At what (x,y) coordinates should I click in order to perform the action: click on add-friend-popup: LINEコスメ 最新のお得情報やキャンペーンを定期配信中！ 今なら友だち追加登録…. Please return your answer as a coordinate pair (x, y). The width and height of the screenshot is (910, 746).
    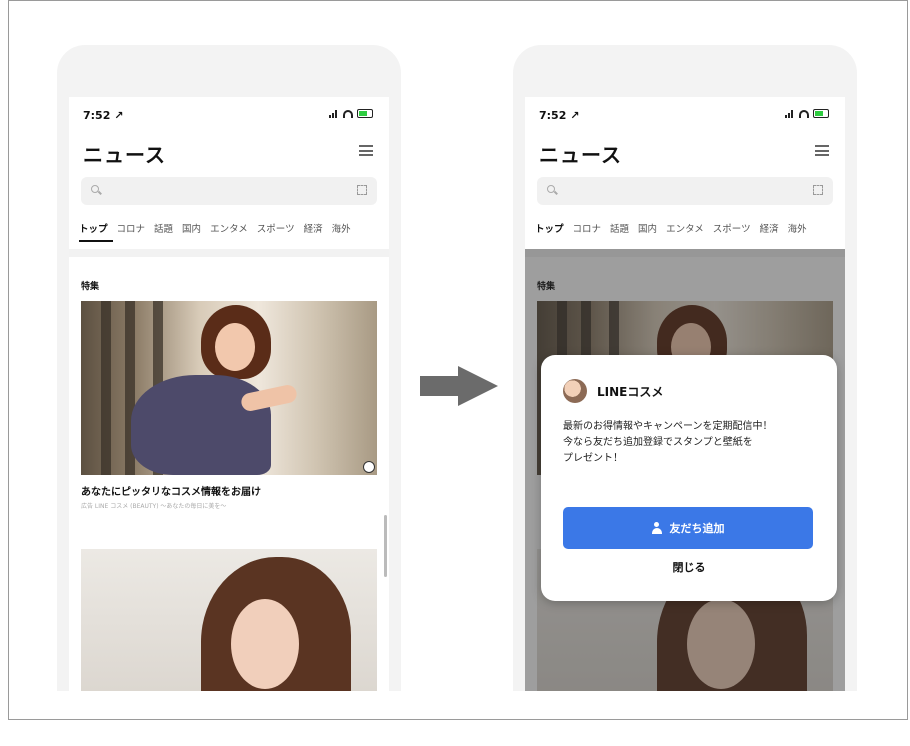
    Looking at the image, I should click on (689, 478).